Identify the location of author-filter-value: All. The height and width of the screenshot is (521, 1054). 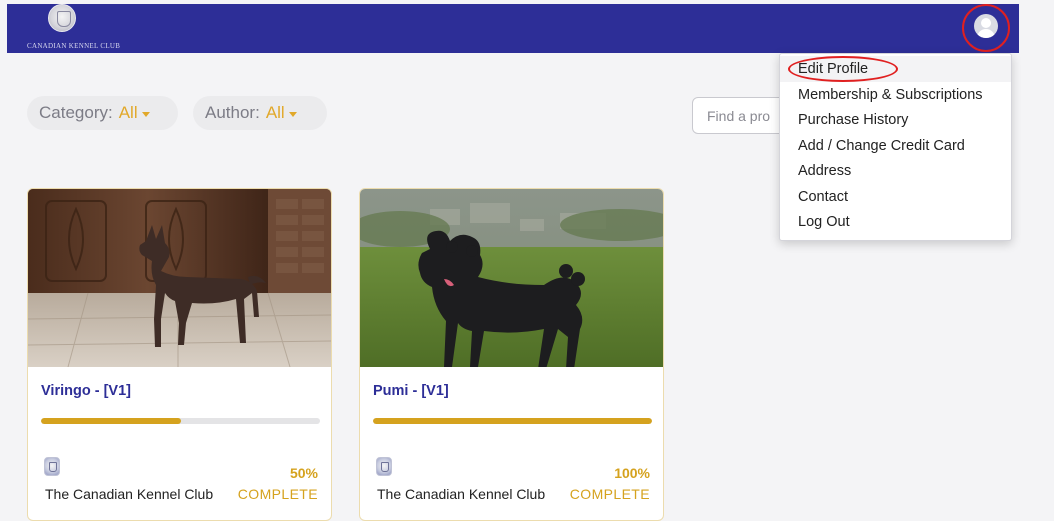
(275, 112).